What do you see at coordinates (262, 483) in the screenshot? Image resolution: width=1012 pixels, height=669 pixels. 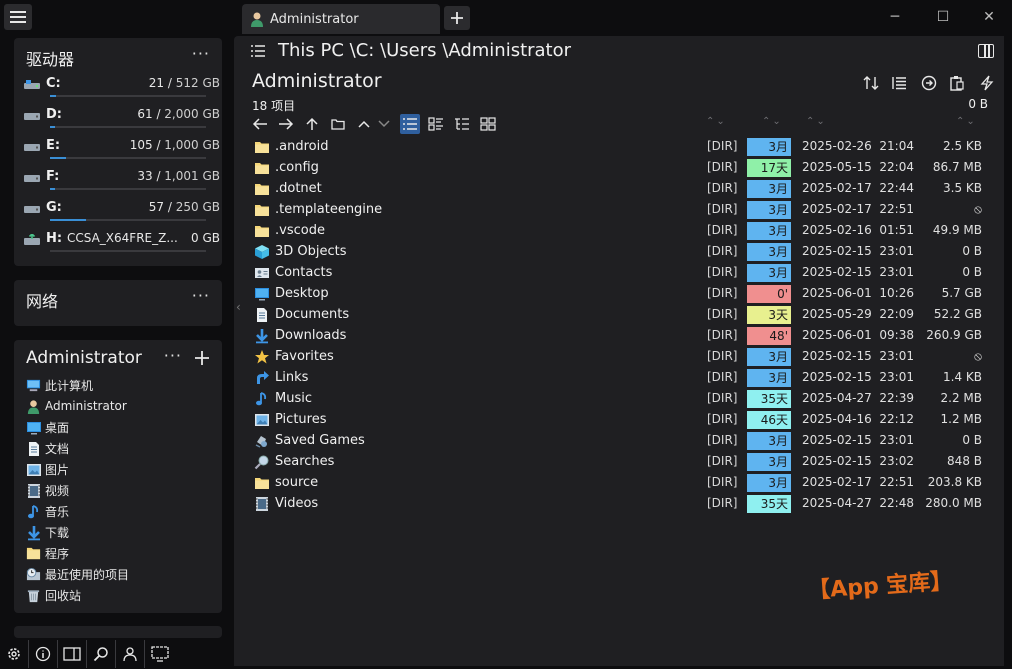 I see `folder-icon` at bounding box center [262, 483].